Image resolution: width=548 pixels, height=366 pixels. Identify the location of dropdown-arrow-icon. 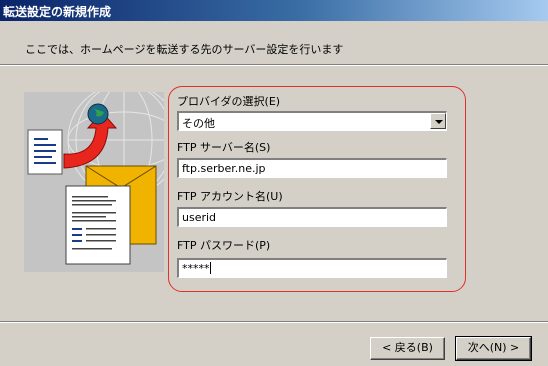
(438, 121).